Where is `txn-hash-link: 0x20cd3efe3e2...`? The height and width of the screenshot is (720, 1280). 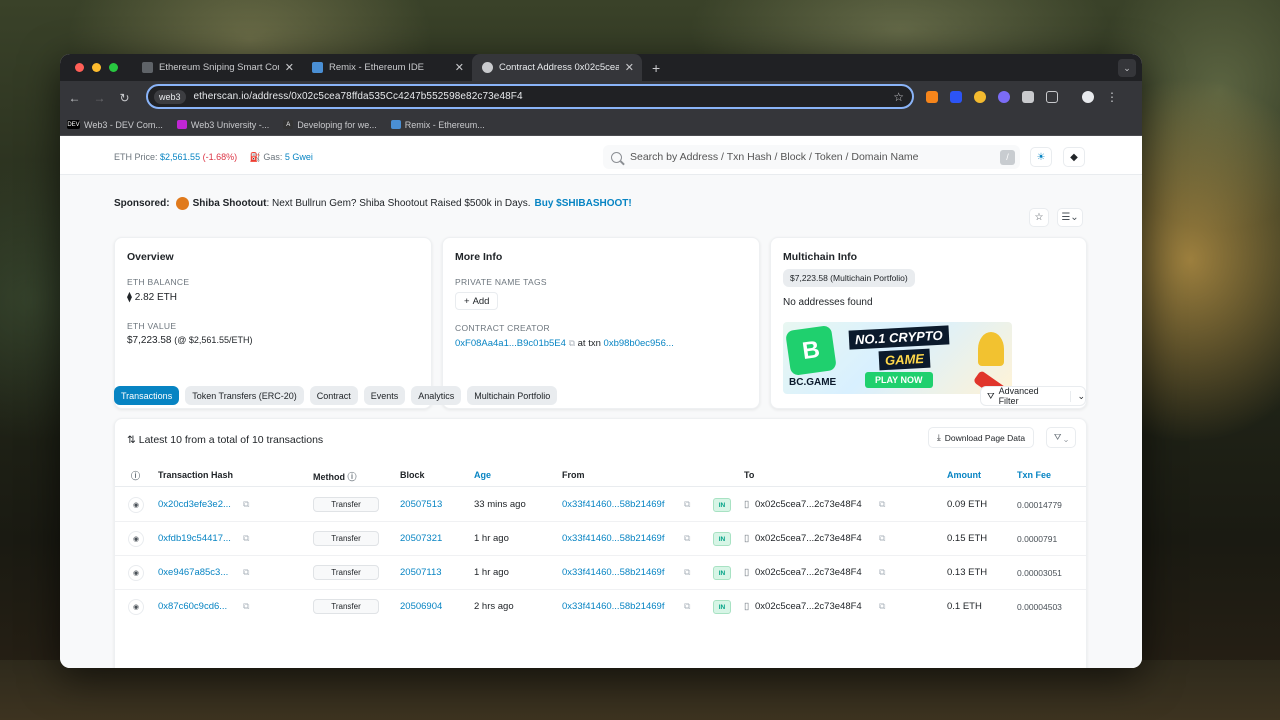
txn-hash-link: 0x20cd3efe3e2... is located at coordinates (194, 504).